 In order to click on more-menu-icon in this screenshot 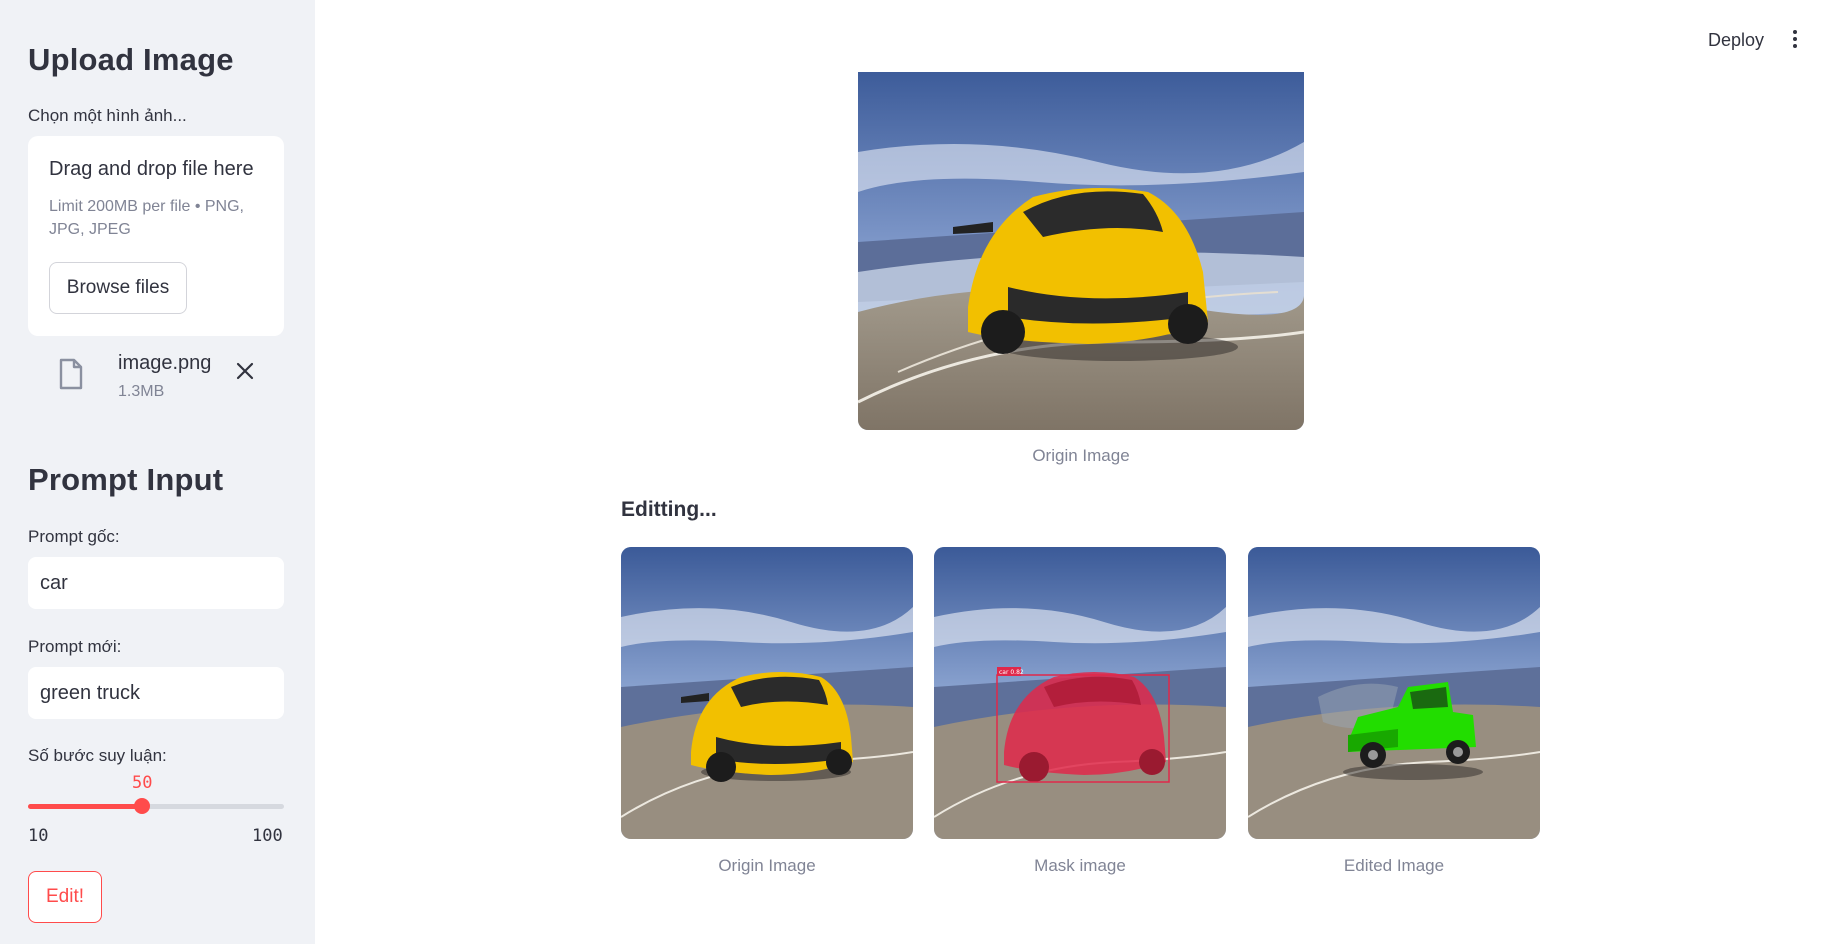, I will do `click(1795, 41)`.